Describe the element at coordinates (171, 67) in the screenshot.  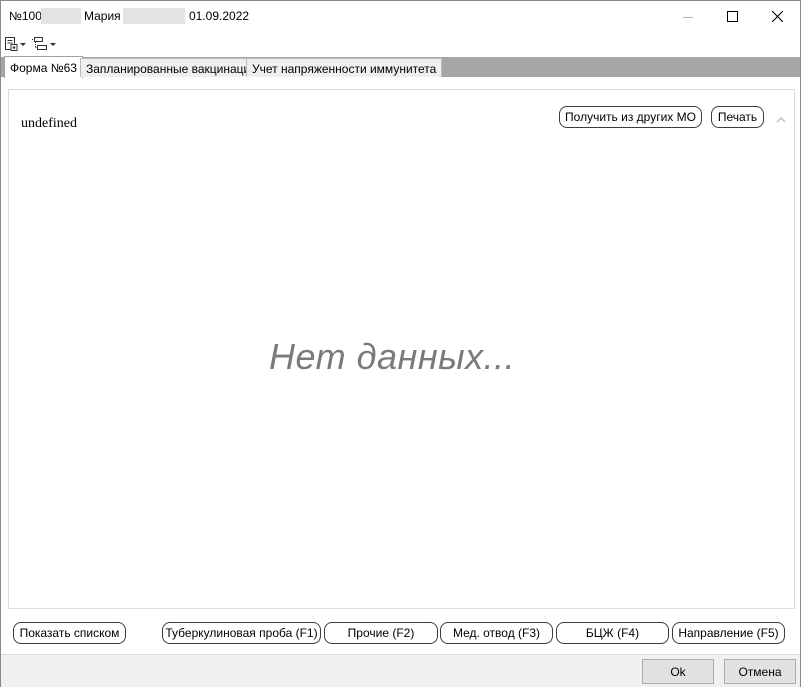
I see `tab-planned-vaccinations: Запланированные вакцинации` at that location.